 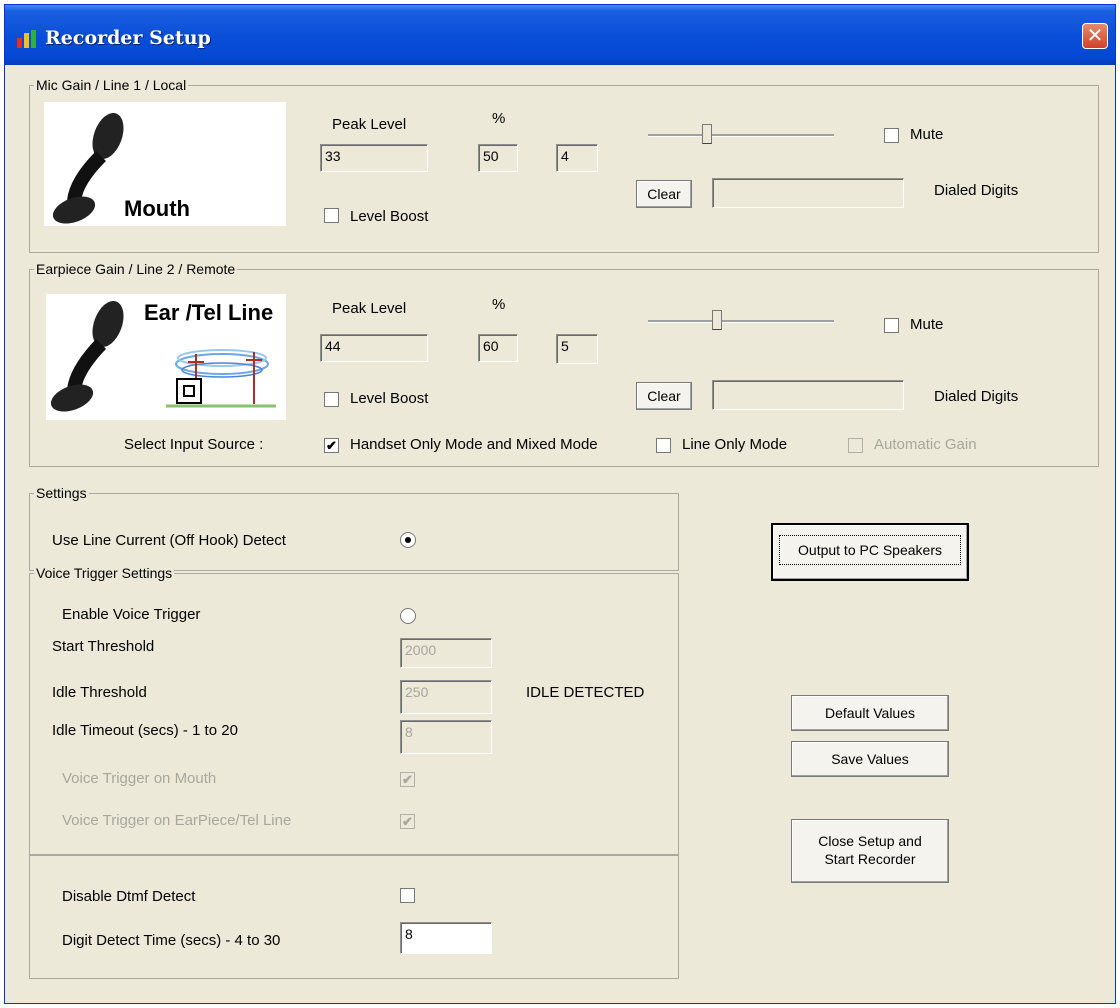 What do you see at coordinates (741, 321) in the screenshot?
I see `ear-gain-slider-track` at bounding box center [741, 321].